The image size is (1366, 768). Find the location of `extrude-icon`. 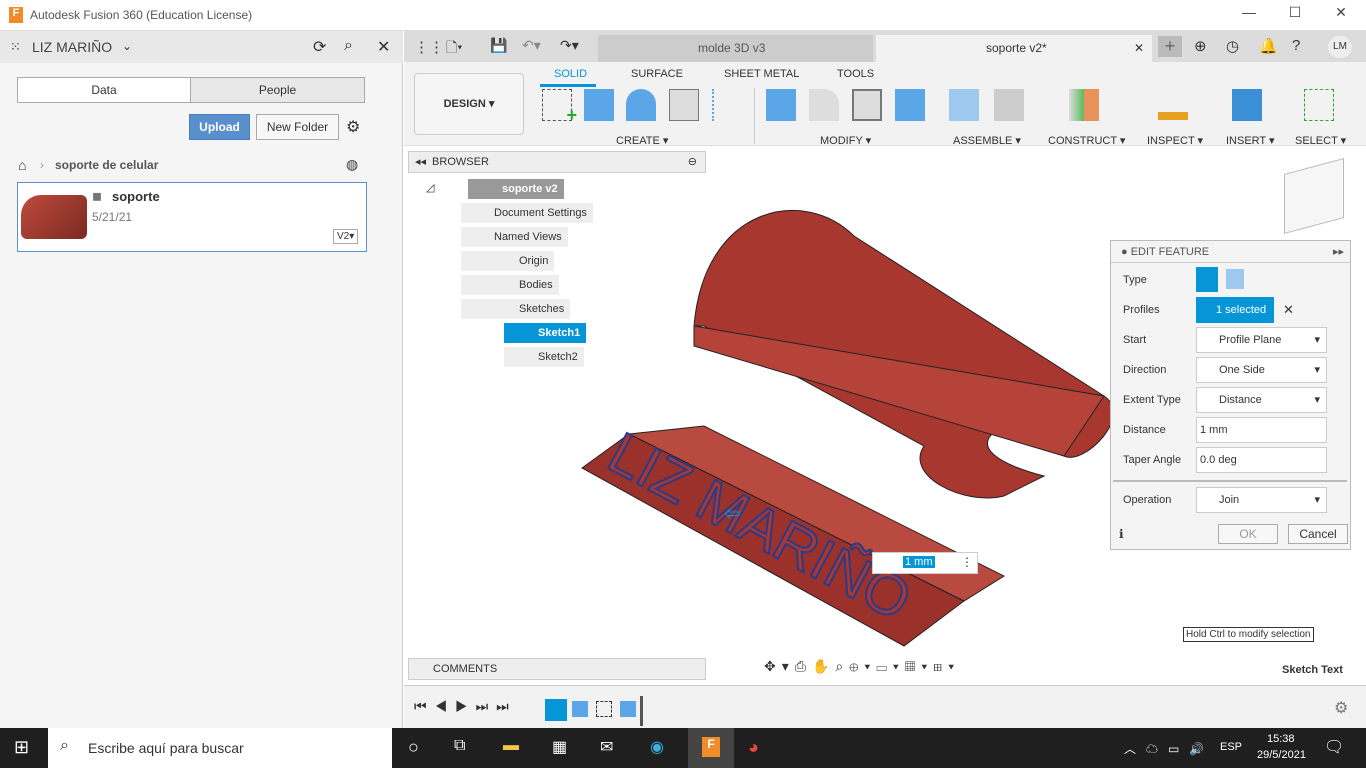

extrude-icon is located at coordinates (599, 105).